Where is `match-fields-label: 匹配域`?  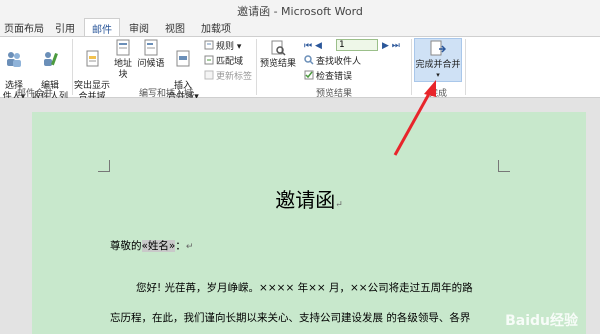 match-fields-label: 匹配域 is located at coordinates (230, 62).